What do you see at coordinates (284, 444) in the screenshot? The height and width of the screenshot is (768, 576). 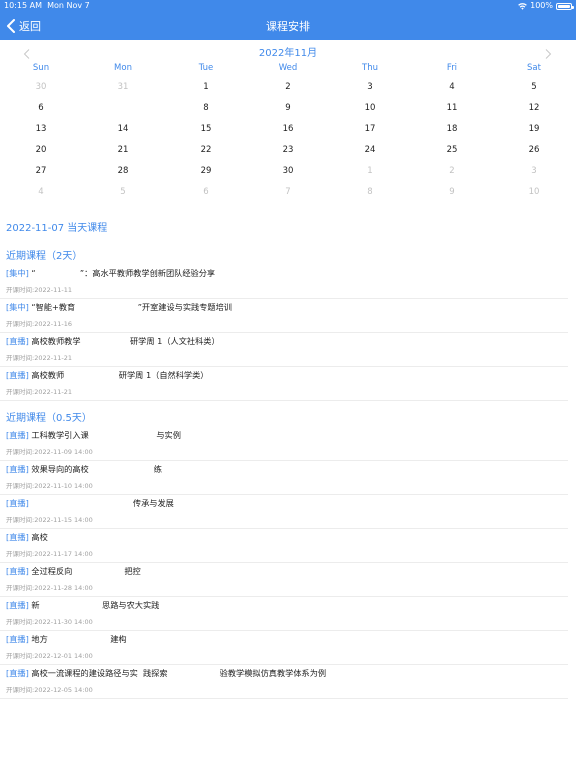 I see `course-item: [直播] 工科教学引入课 与实例 开课时间:2022-11-09 14:00` at bounding box center [284, 444].